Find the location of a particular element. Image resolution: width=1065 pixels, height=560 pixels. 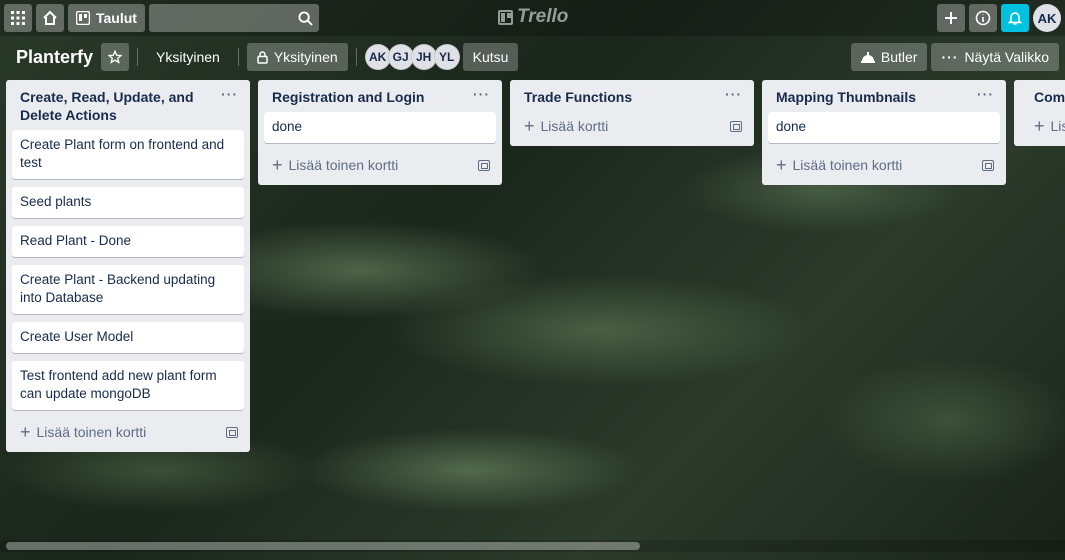

member-avatar: AK is located at coordinates (377, 57).